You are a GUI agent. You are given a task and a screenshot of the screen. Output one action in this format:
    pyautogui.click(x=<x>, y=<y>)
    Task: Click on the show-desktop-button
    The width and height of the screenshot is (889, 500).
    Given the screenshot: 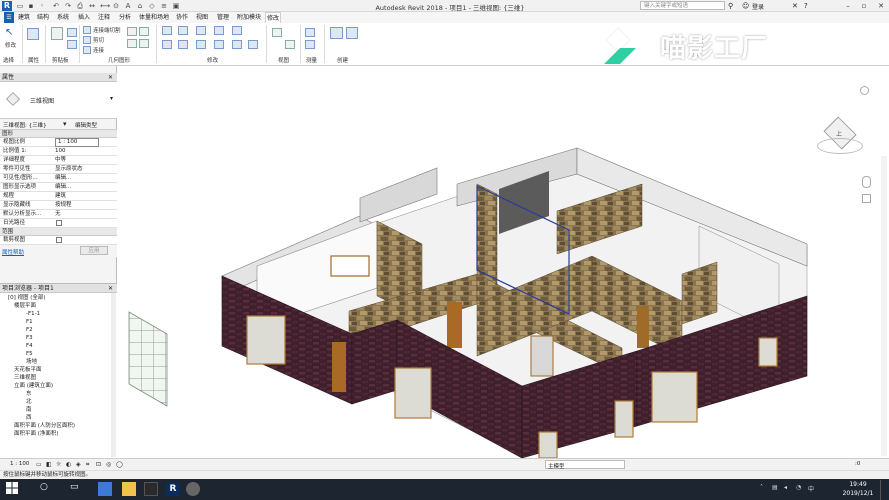 What is the action you would take?
    pyautogui.click(x=884, y=490)
    